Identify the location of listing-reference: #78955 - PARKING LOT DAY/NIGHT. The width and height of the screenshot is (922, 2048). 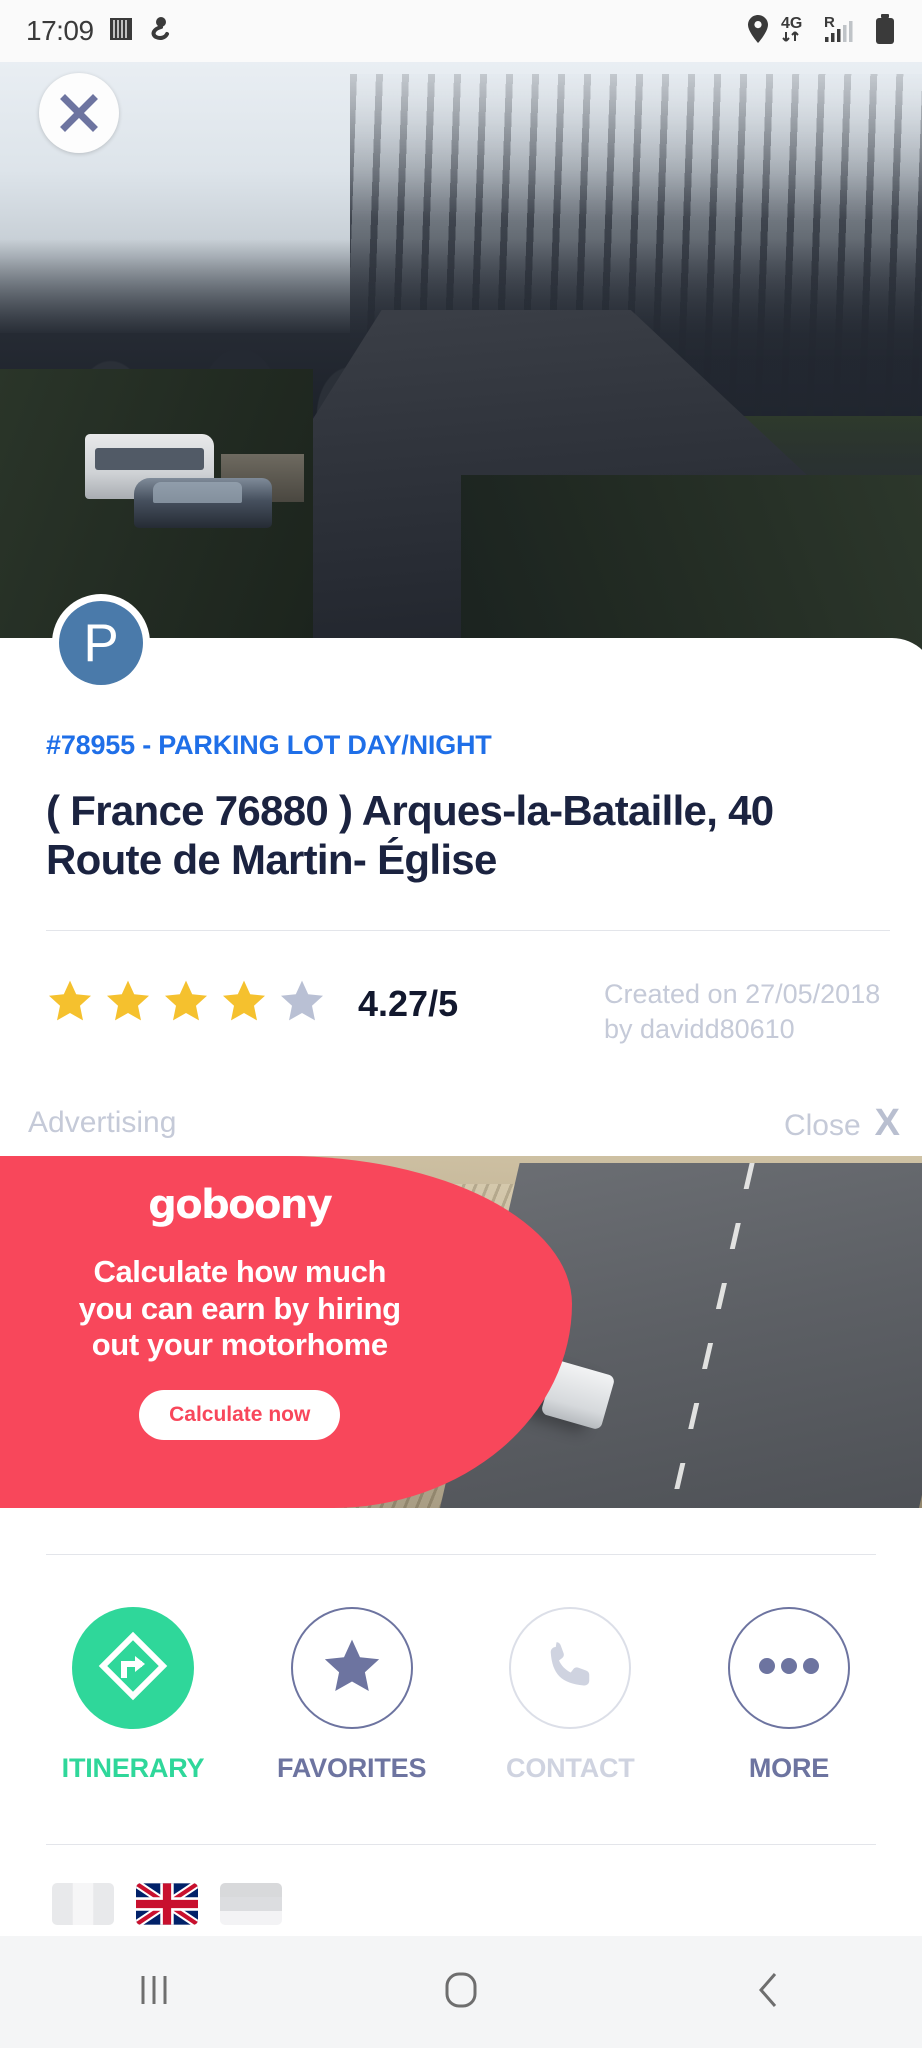
(269, 745).